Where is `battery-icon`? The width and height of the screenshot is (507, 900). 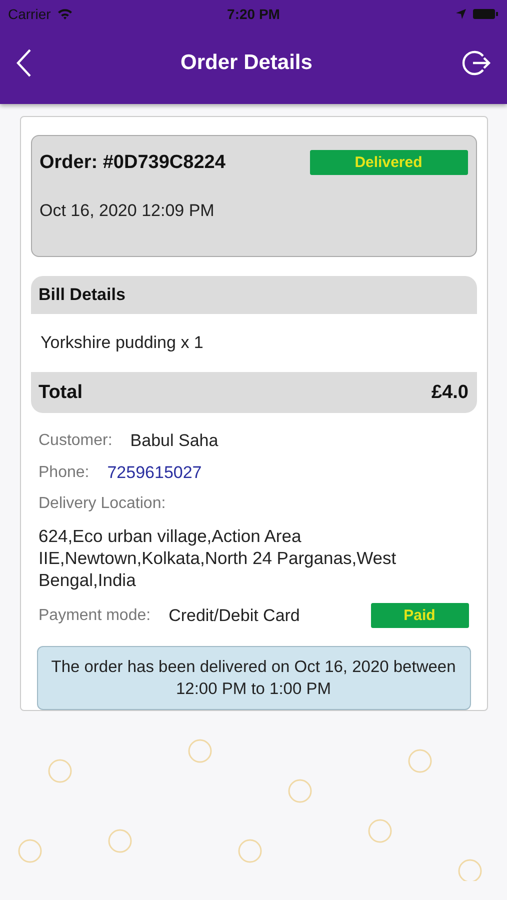
battery-icon is located at coordinates (485, 14).